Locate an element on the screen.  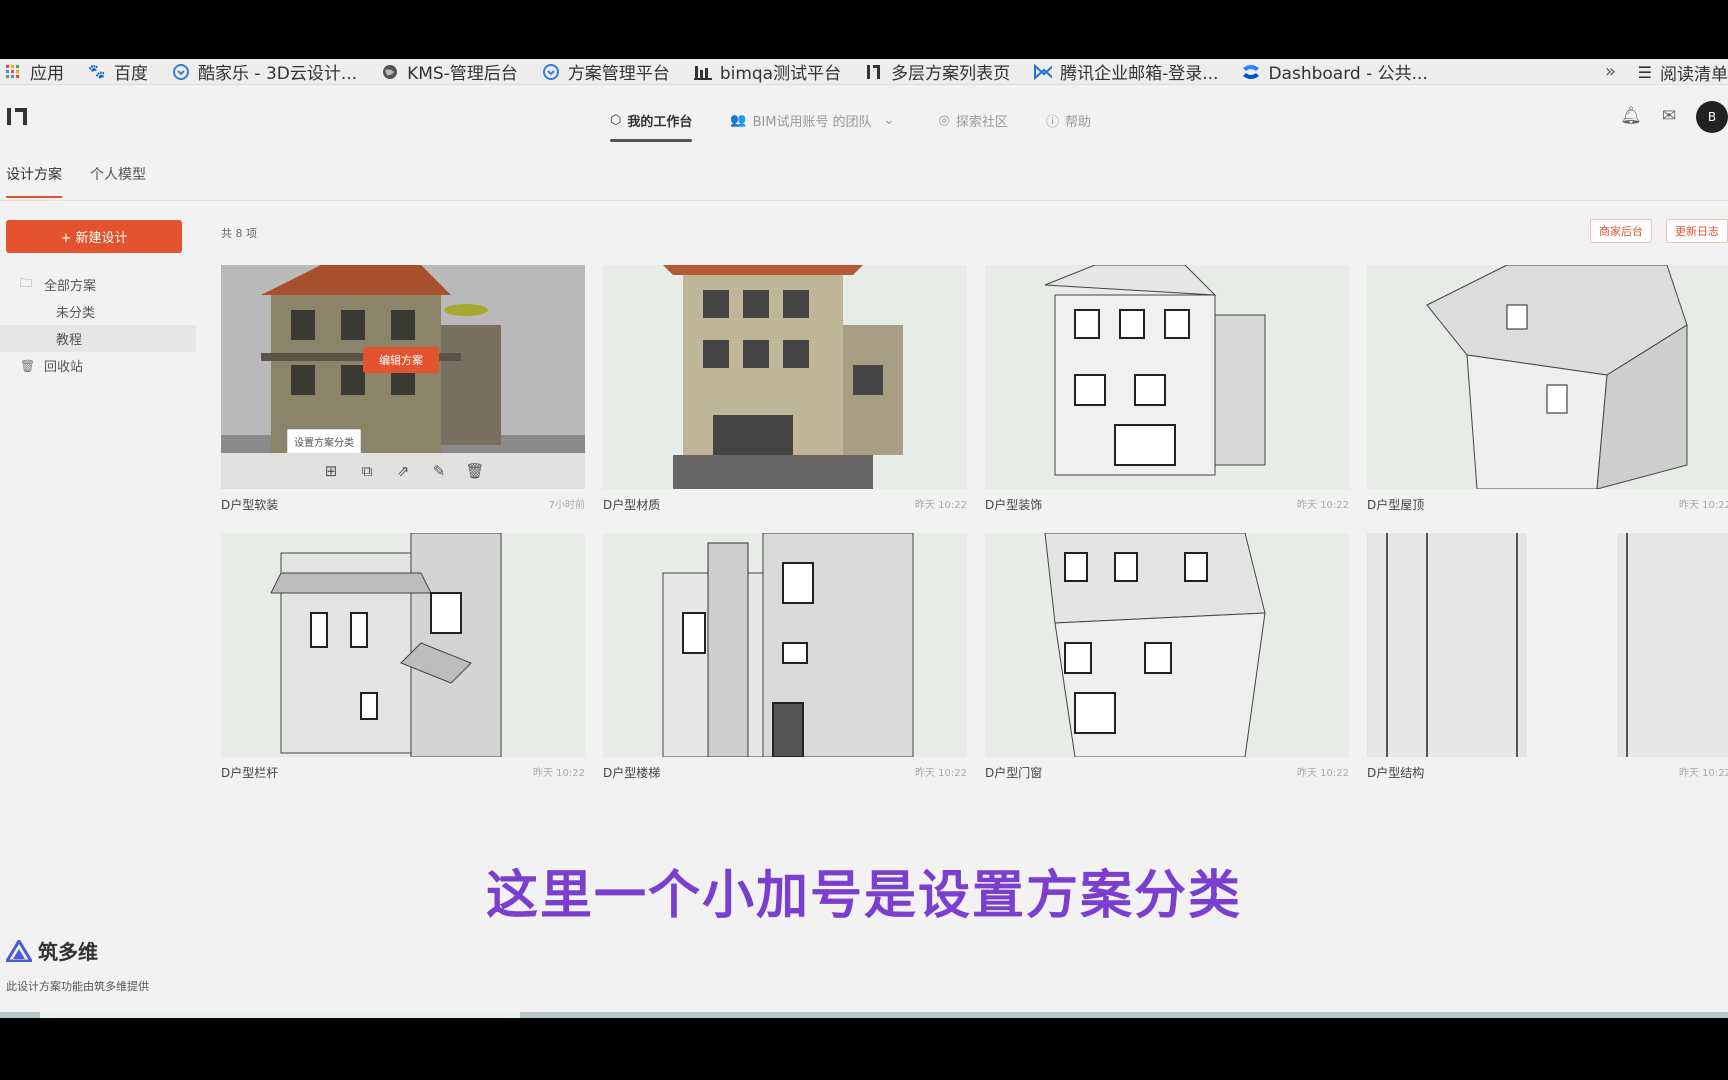
new-design-button: + 新建设计 is located at coordinates (94, 236).